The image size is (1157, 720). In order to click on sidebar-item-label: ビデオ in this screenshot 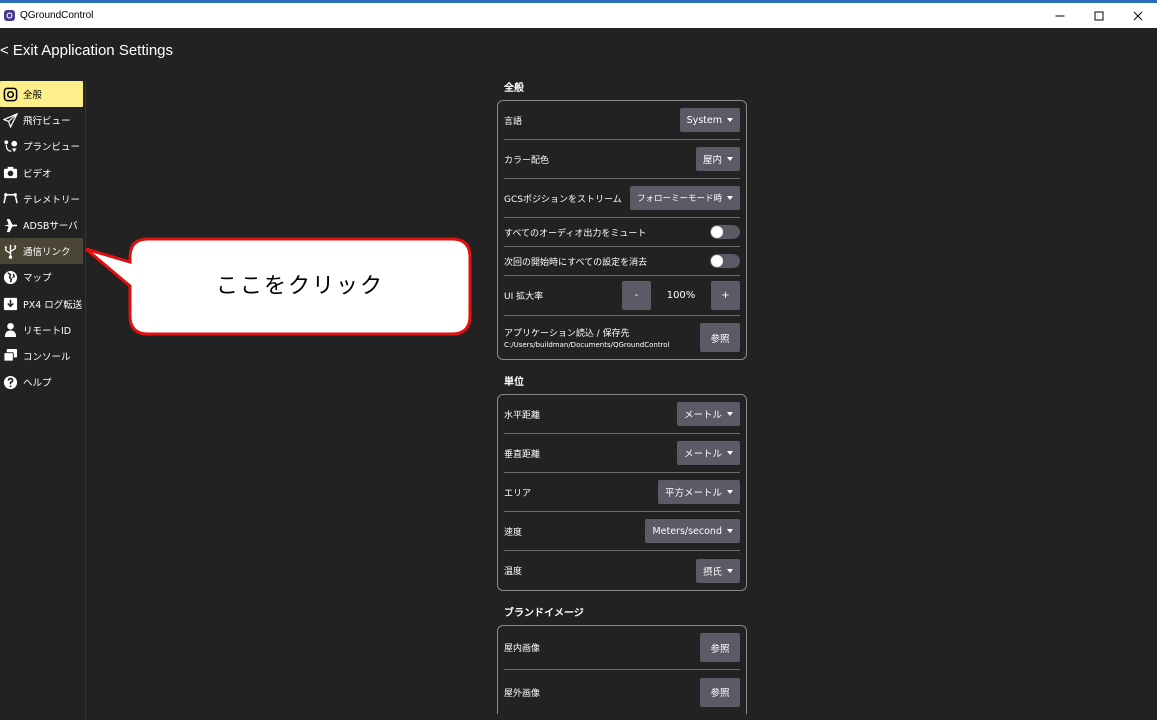, I will do `click(37, 174)`.